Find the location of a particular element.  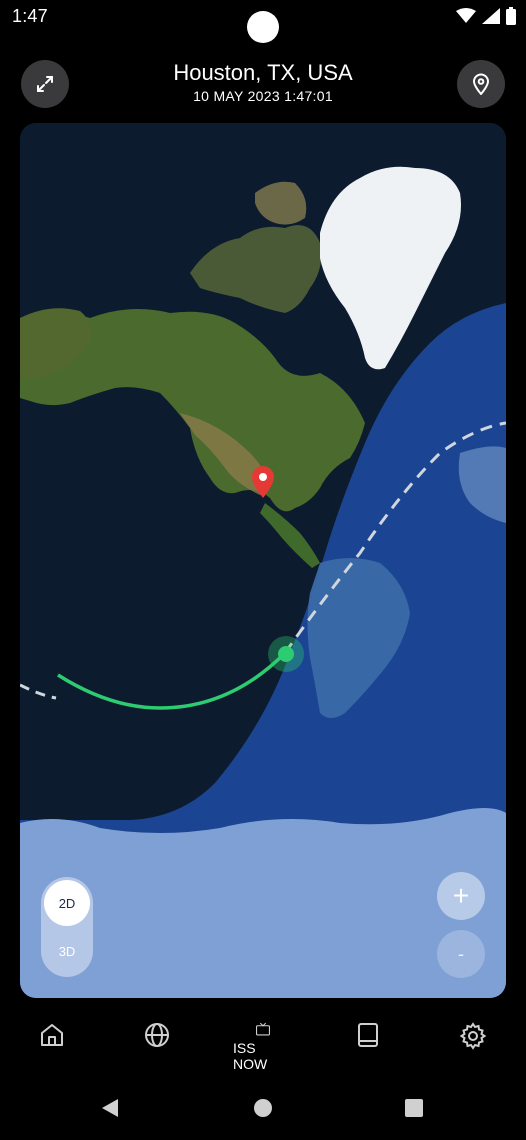

globe-icon is located at coordinates (157, 1035).